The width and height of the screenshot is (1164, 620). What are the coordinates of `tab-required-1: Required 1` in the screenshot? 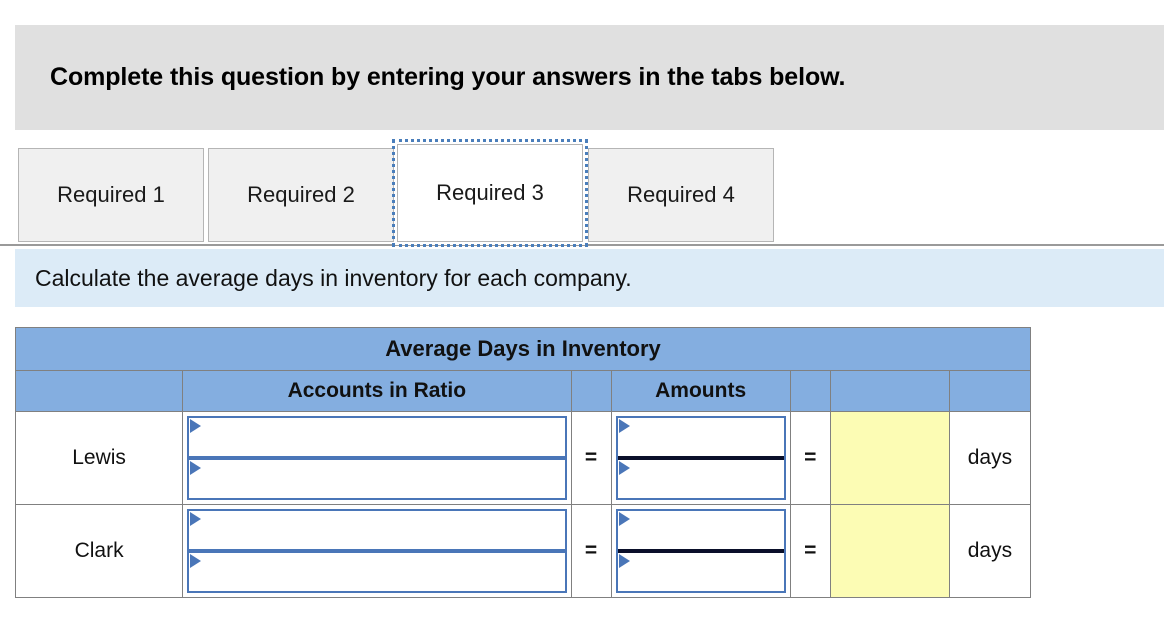 It's located at (111, 195).